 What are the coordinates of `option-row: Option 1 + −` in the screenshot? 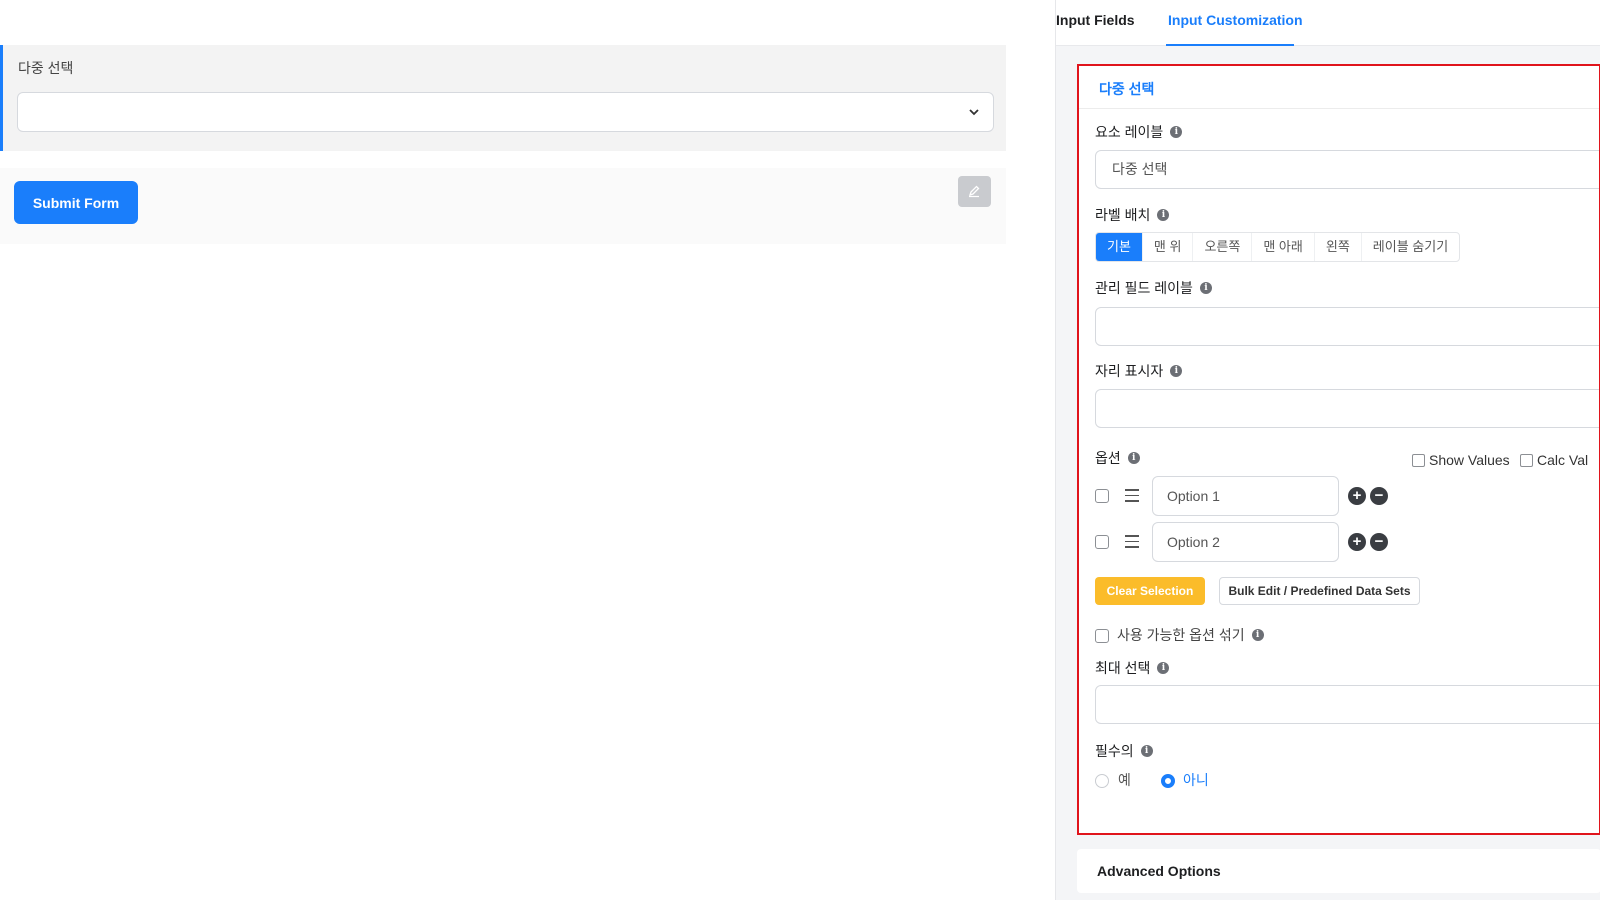 It's located at (1245, 496).